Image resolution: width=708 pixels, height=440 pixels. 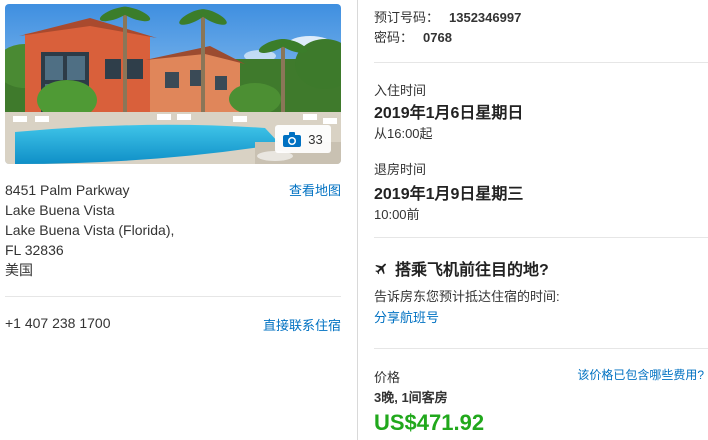 What do you see at coordinates (429, 422) in the screenshot?
I see `total-price: US$471.92` at bounding box center [429, 422].